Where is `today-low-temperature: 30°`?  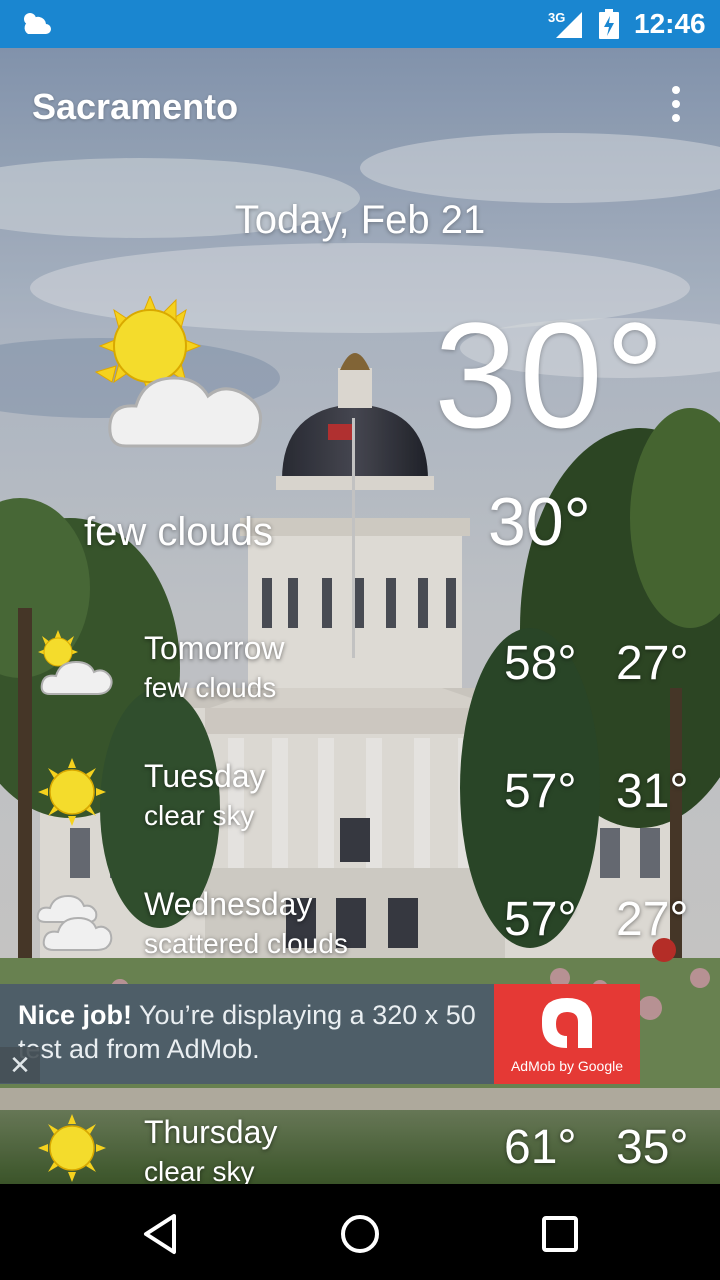 today-low-temperature: 30° is located at coordinates (539, 522).